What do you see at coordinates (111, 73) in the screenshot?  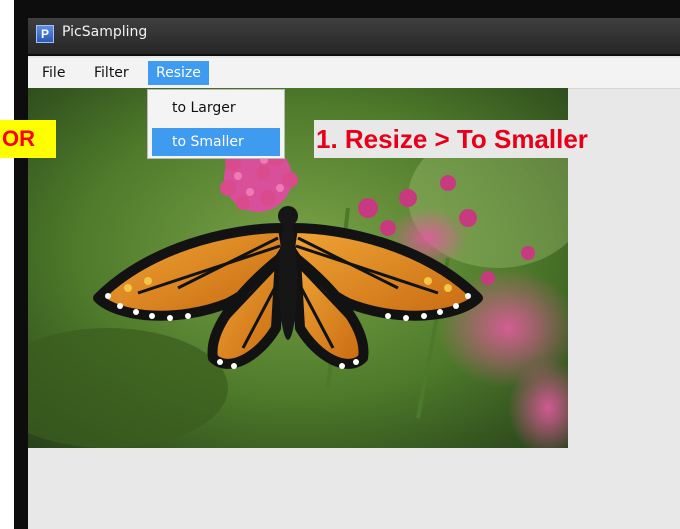 I see `menu-filter: Filter` at bounding box center [111, 73].